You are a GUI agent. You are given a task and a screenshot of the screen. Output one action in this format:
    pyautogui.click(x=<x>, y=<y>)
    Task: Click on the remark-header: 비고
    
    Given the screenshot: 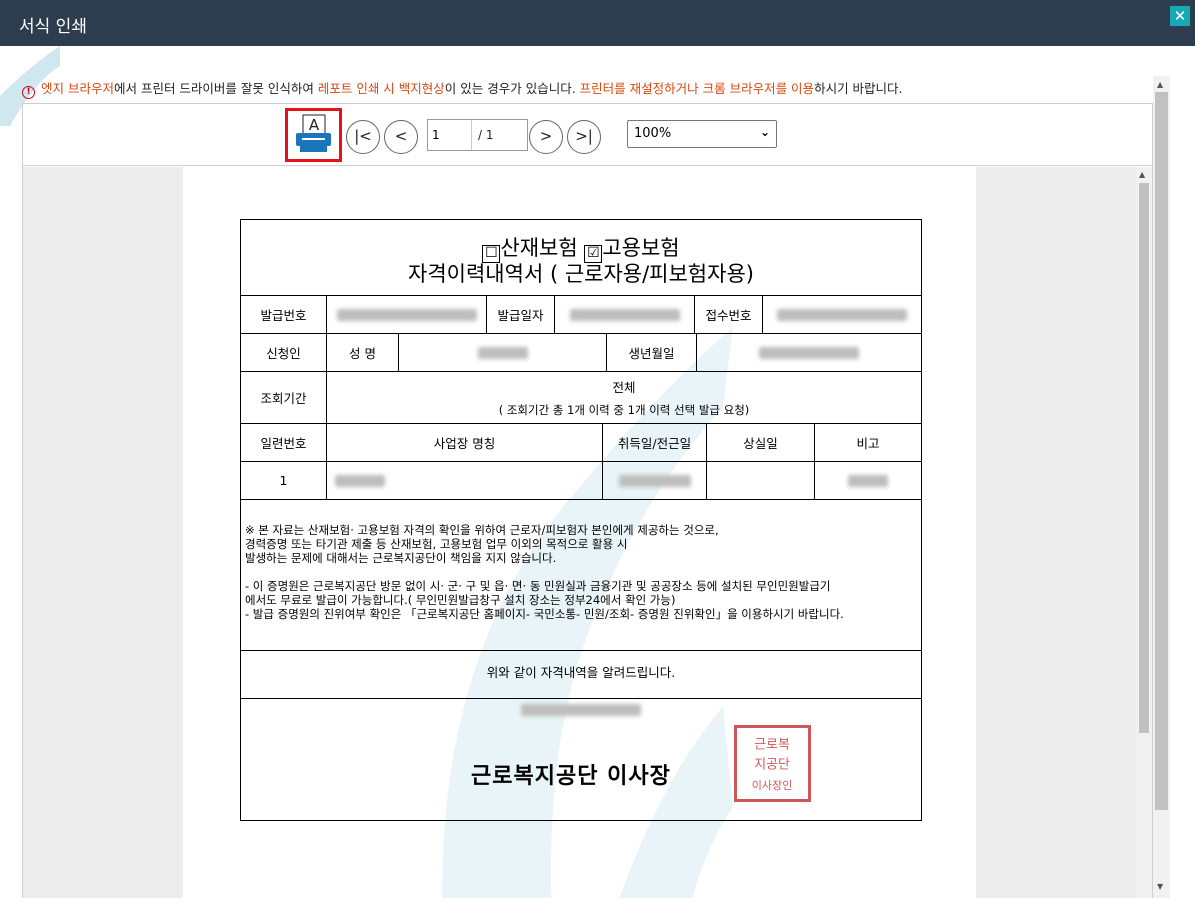 What is the action you would take?
    pyautogui.click(x=868, y=443)
    